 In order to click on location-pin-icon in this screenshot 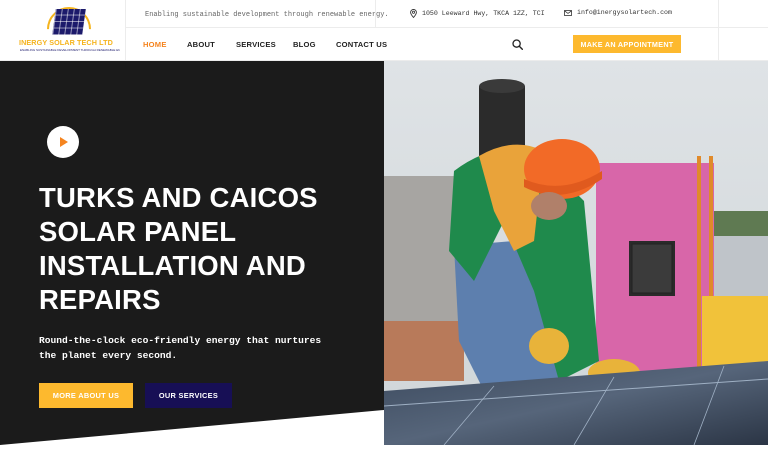, I will do `click(413, 13)`.